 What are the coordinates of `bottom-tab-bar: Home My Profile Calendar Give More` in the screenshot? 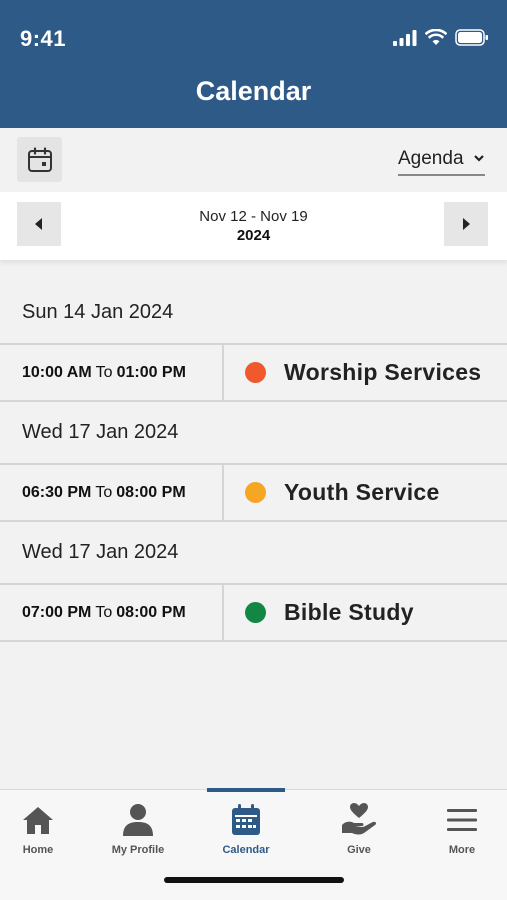 It's located at (253, 844).